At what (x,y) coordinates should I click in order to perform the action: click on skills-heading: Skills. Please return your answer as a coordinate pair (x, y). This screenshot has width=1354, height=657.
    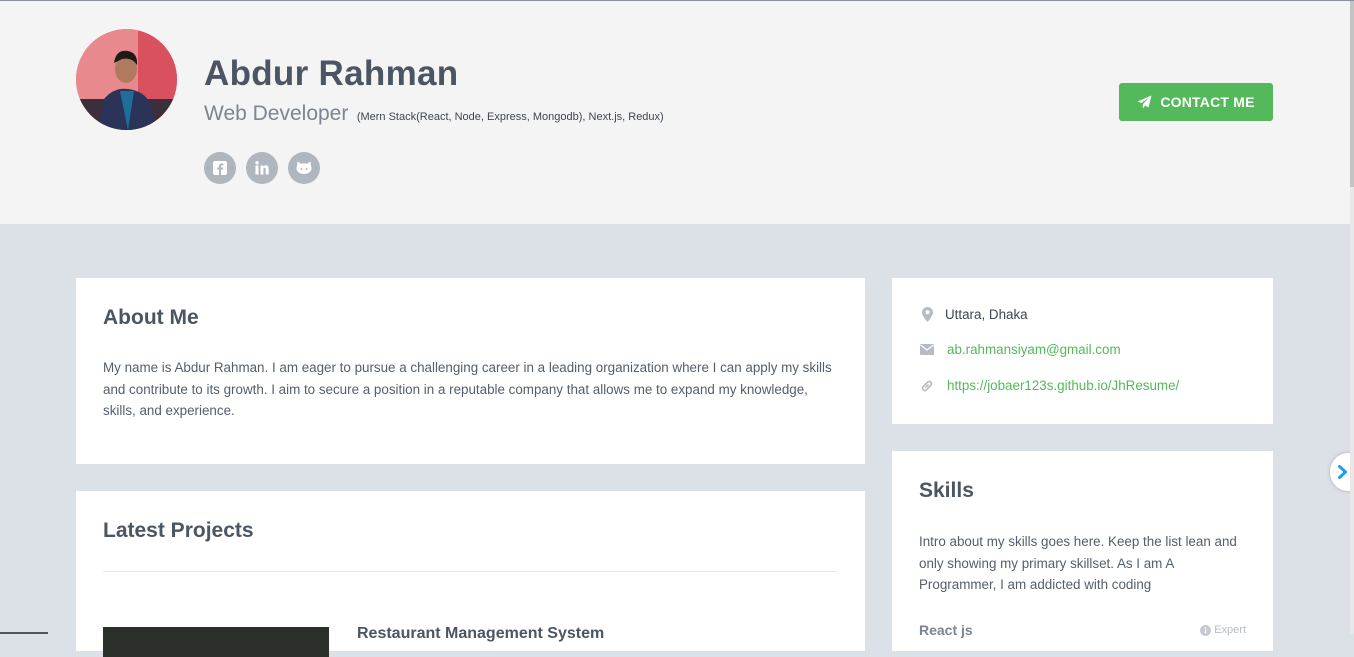
    Looking at the image, I should click on (946, 490).